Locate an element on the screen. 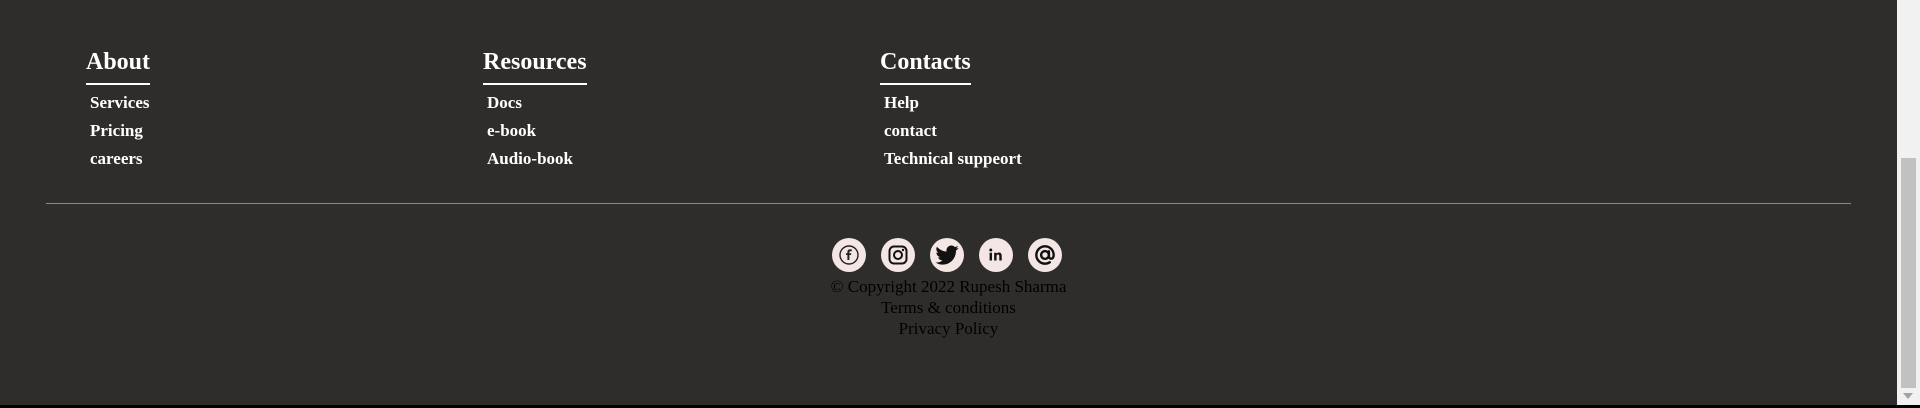 Image resolution: width=1920 pixels, height=408 pixels. link-list: Services Pricing careers is located at coordinates (284, 131).